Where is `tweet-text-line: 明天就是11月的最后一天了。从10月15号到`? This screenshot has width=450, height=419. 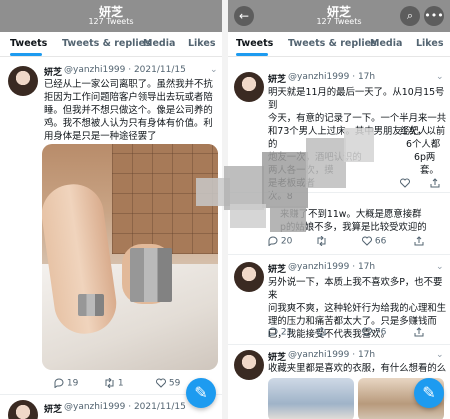 tweet-text-line: 明天就是11月的最后一天了。从10月15号到 is located at coordinates (356, 99).